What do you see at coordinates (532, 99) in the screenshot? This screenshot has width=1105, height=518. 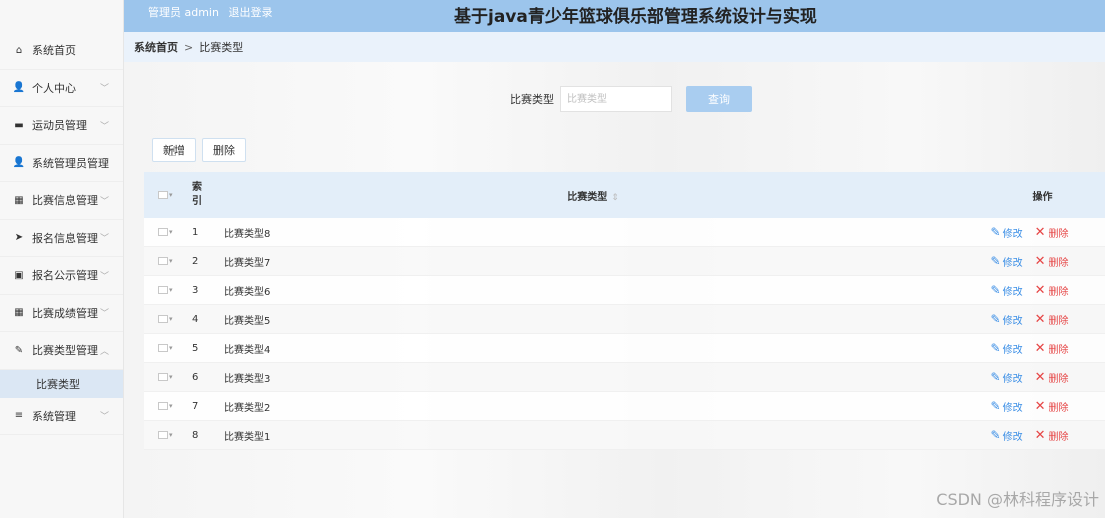 I see `search-label: 比赛类型` at bounding box center [532, 99].